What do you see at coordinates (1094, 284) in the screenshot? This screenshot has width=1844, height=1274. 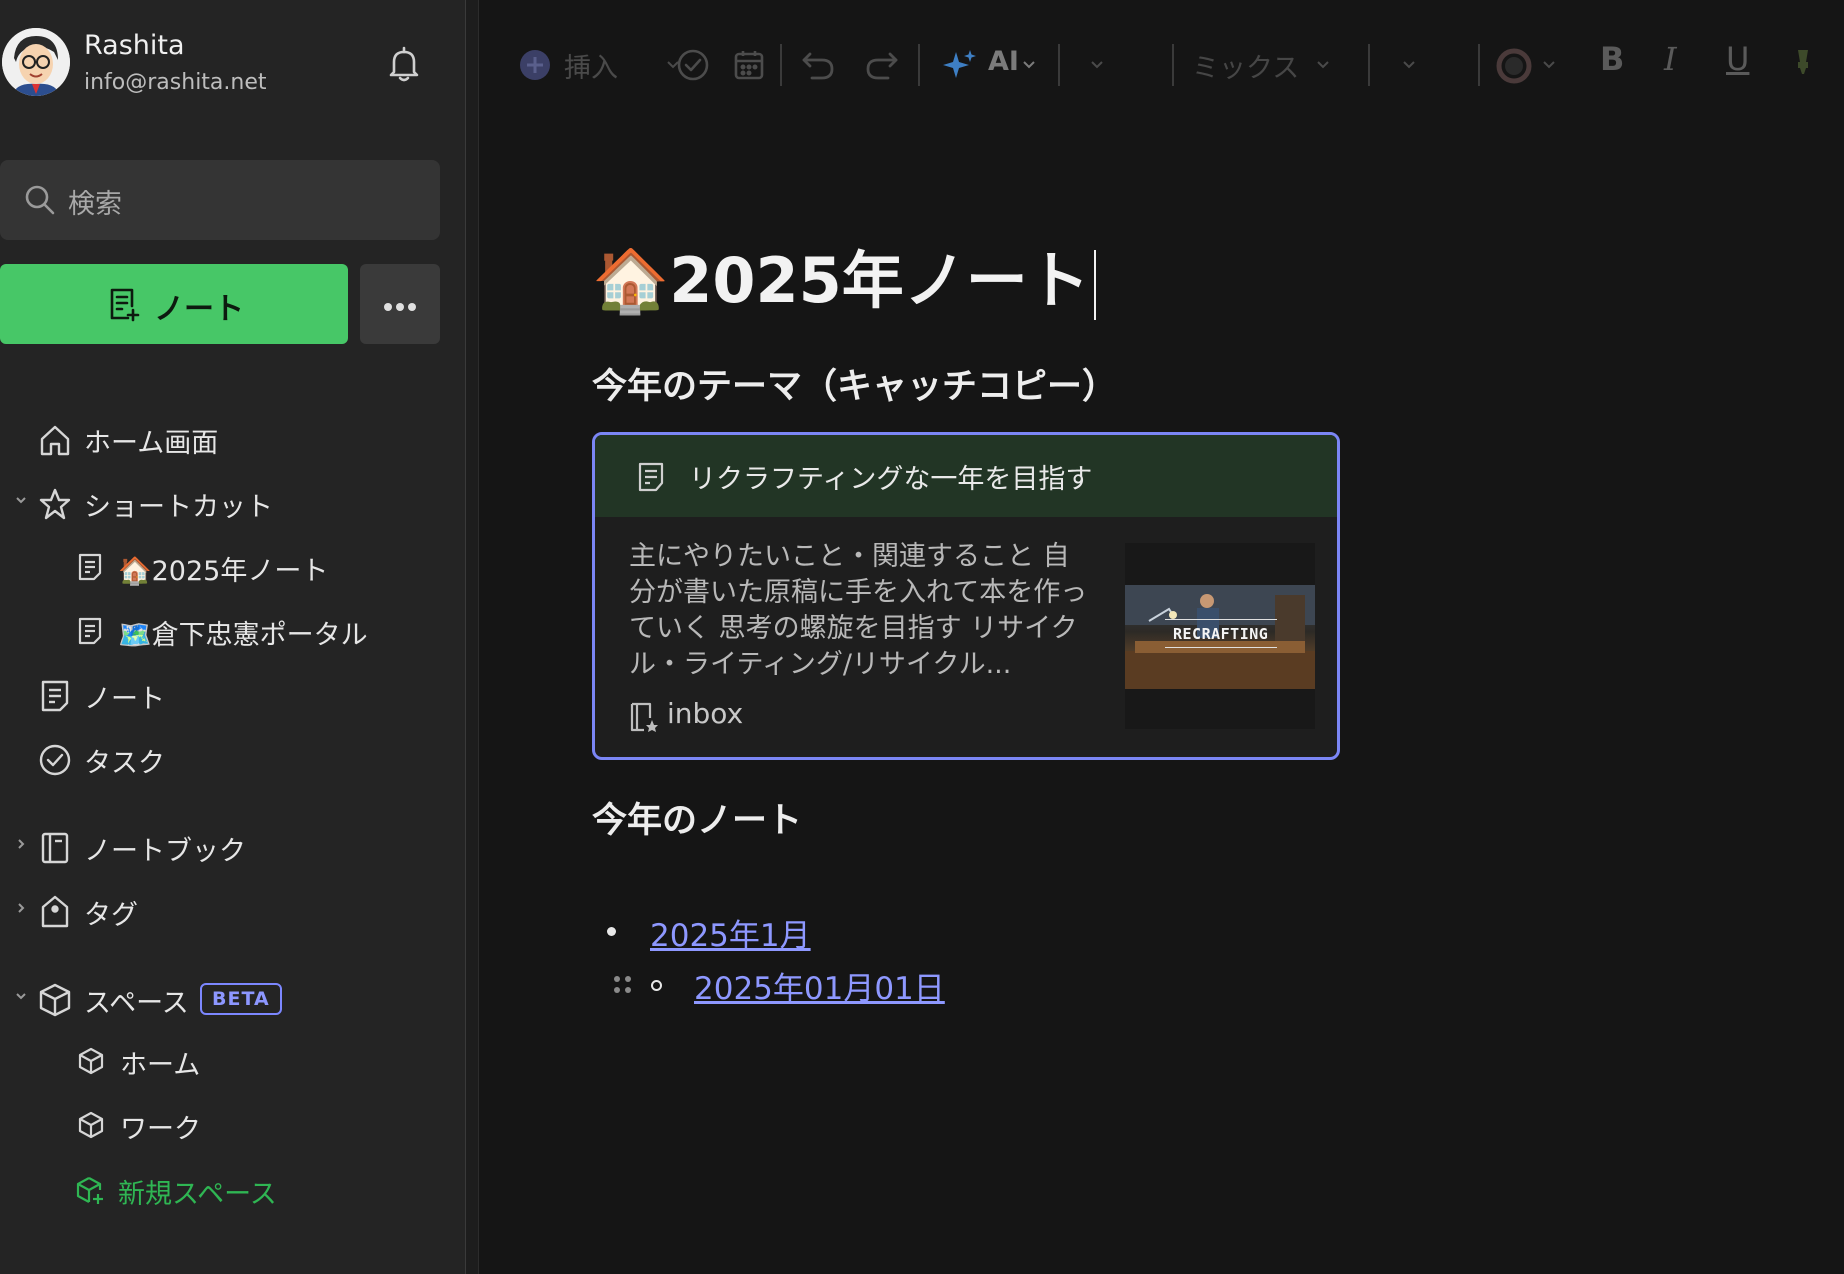 I see `text-caret` at bounding box center [1094, 284].